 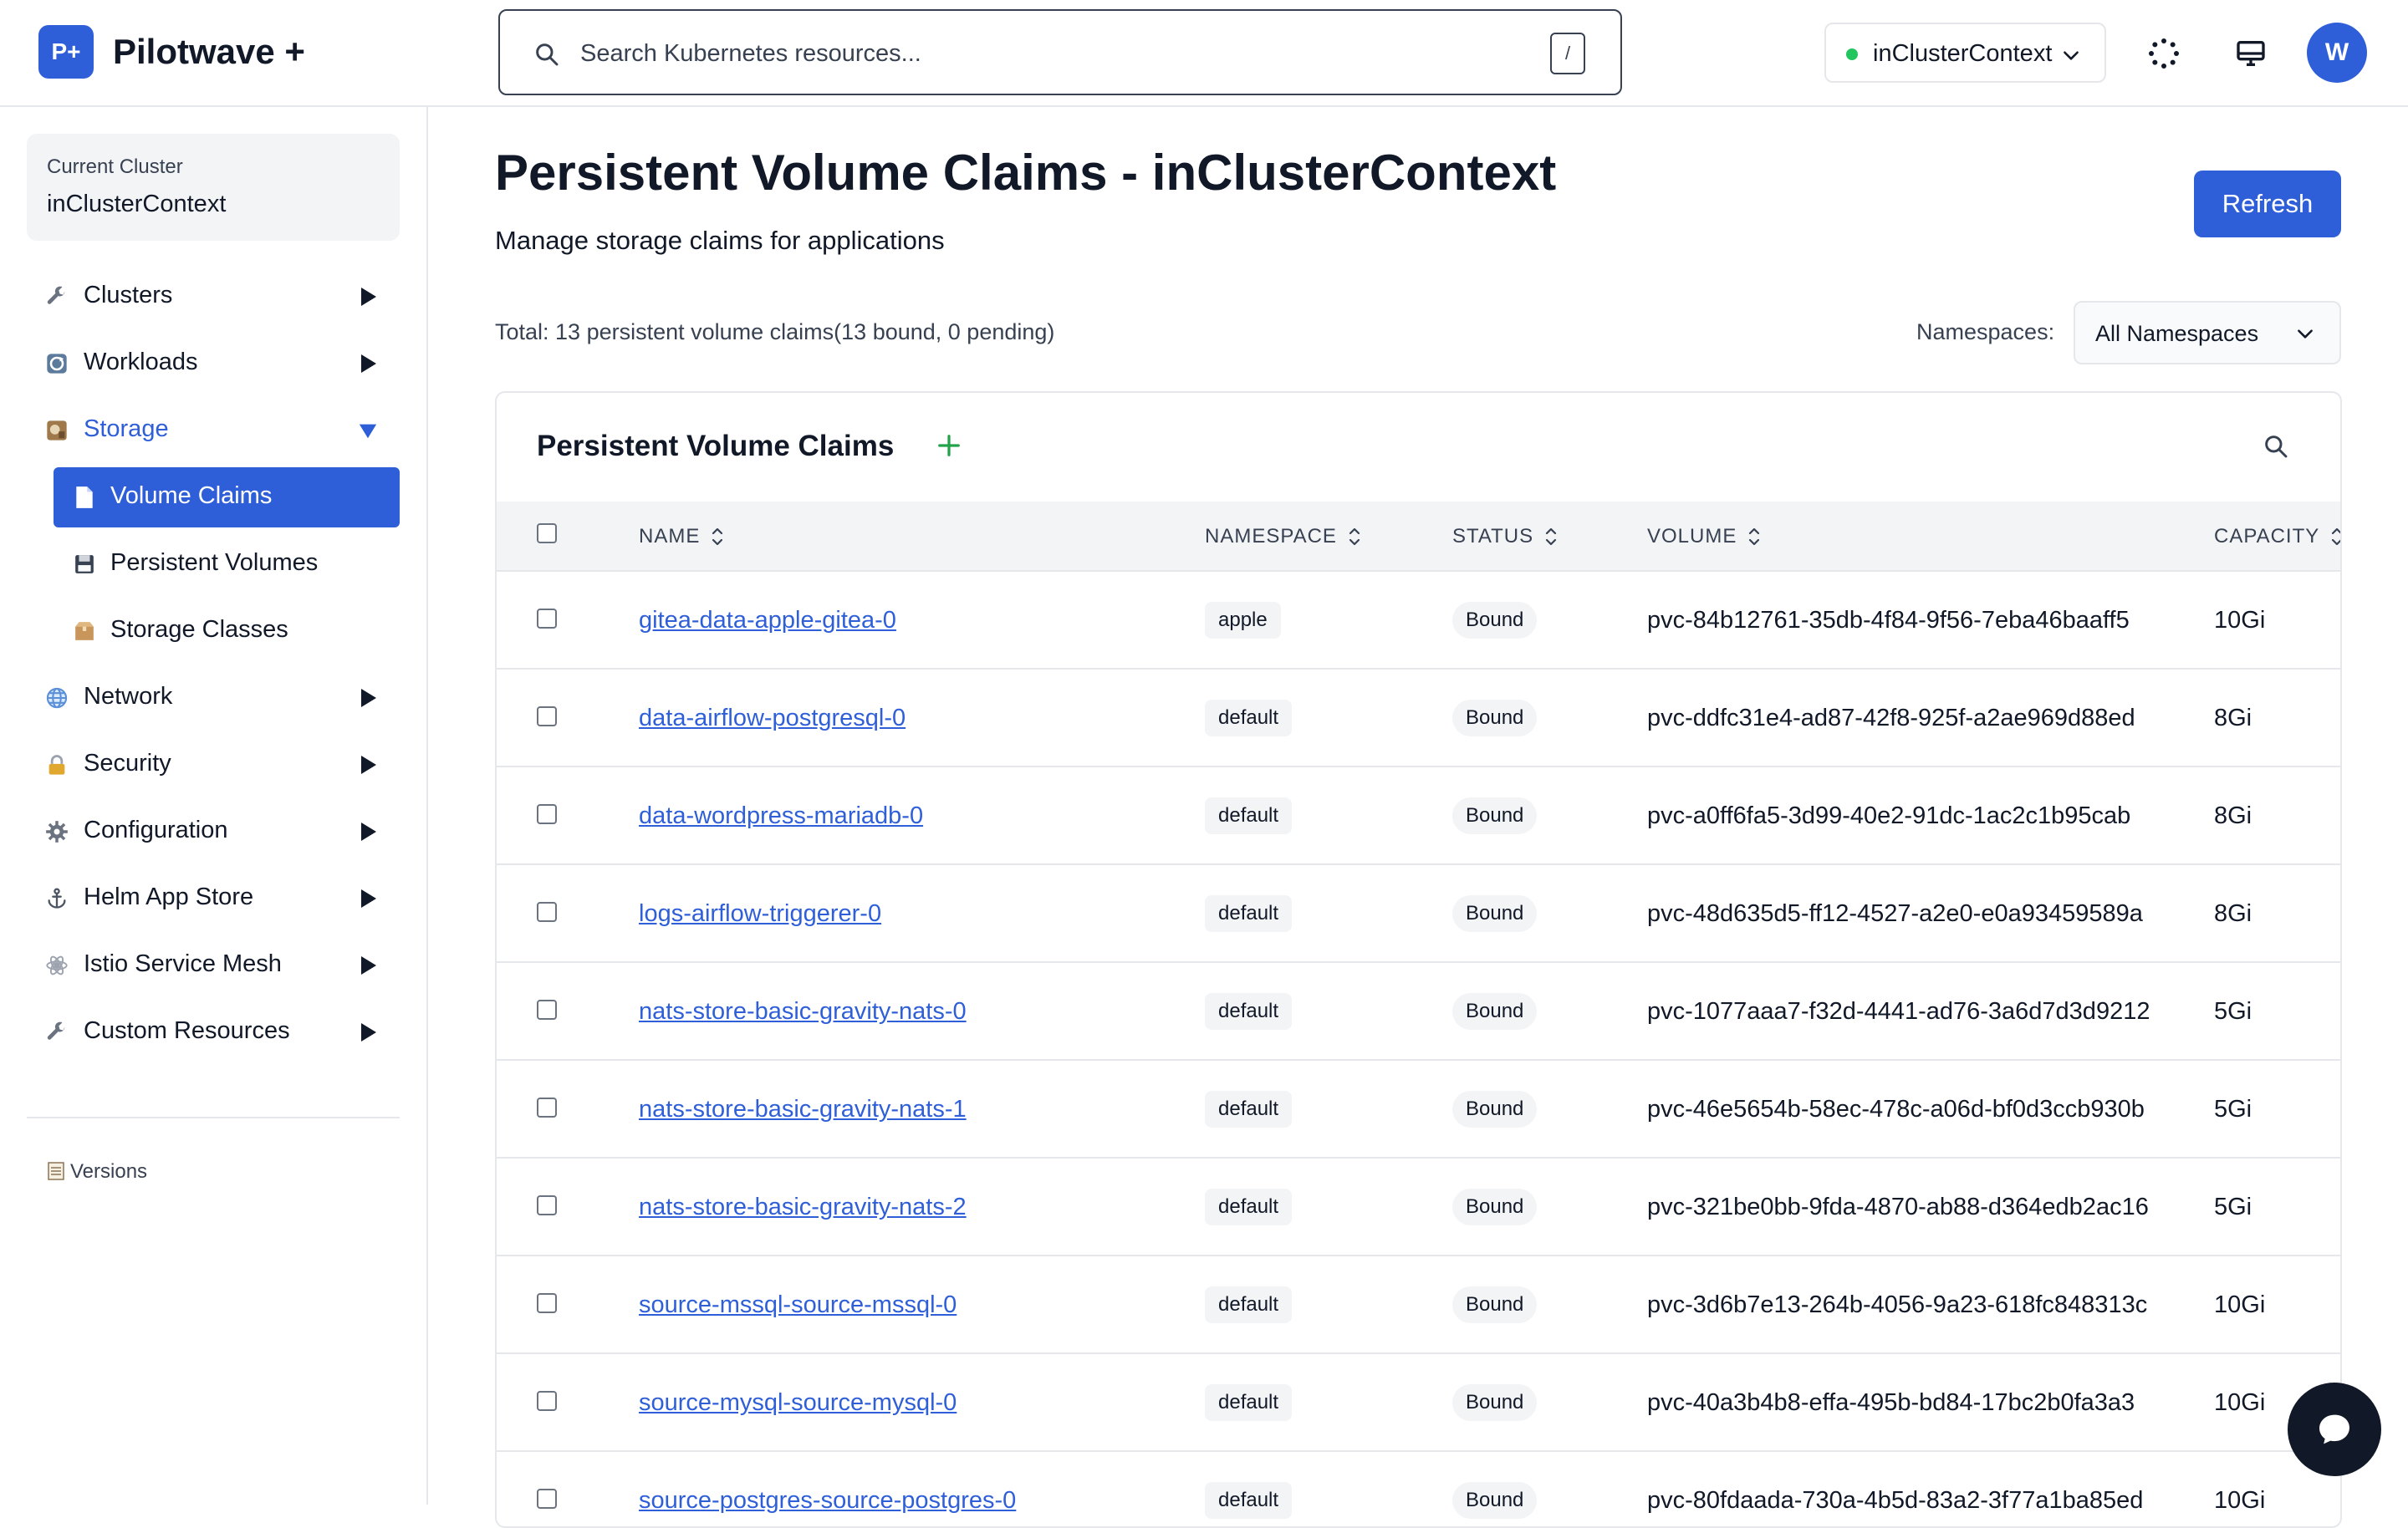 What do you see at coordinates (803, 1109) in the screenshot?
I see `pvc-name-link: nats-store-basic-gravity-nats-1` at bounding box center [803, 1109].